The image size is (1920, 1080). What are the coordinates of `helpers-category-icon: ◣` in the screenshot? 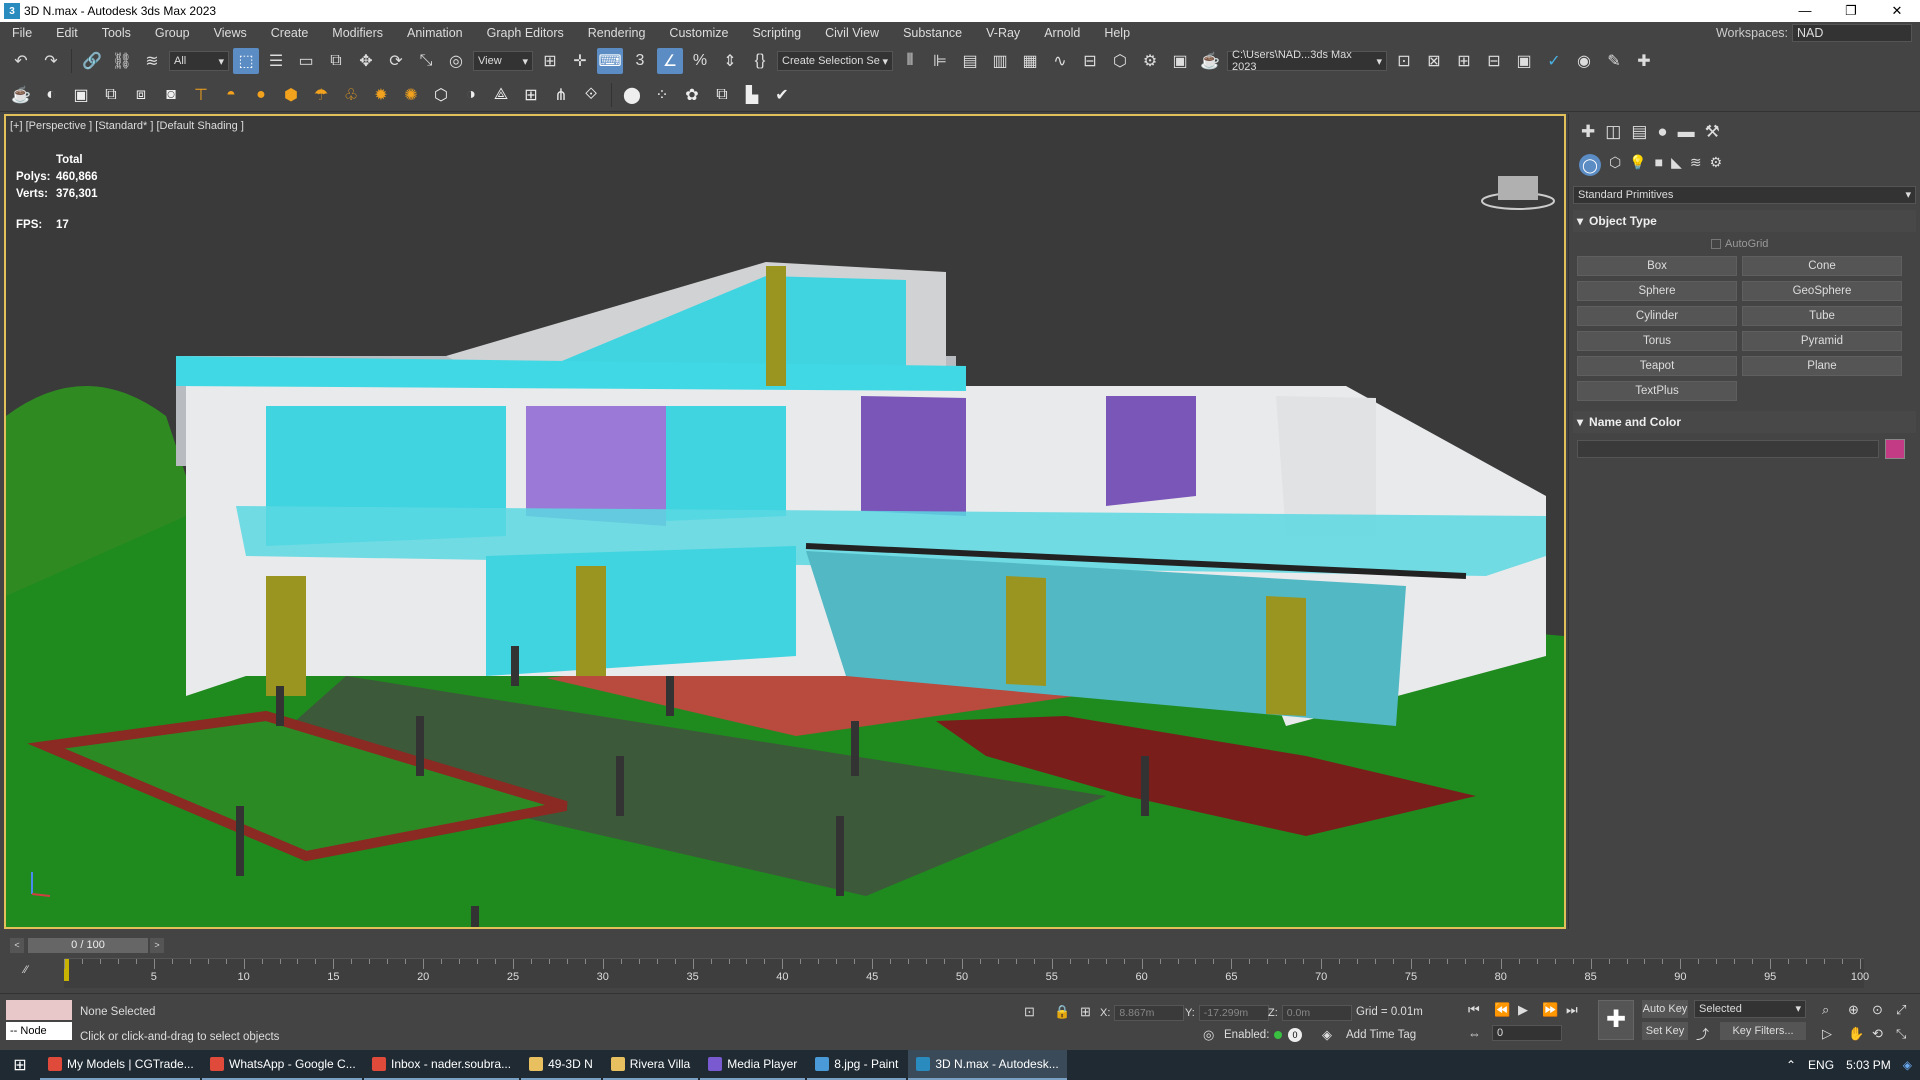 It's located at (1676, 165).